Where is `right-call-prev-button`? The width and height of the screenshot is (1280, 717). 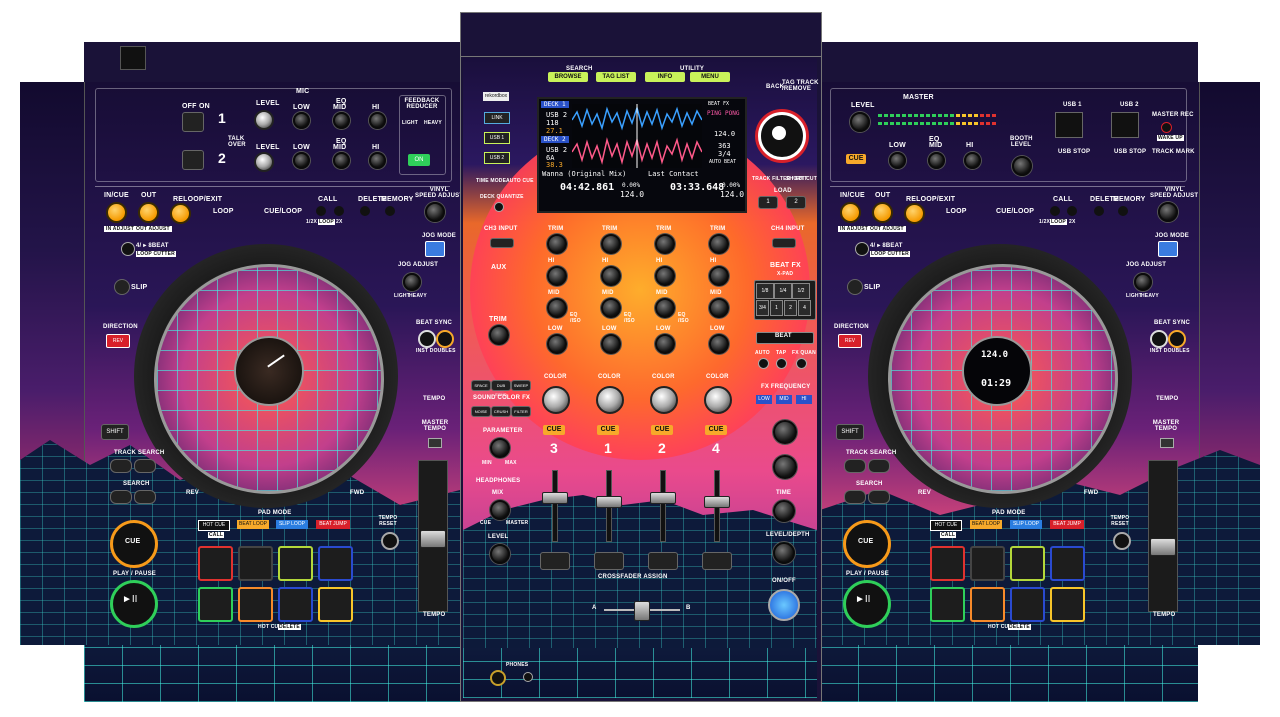
right-call-prev-button is located at coordinates (1055, 211).